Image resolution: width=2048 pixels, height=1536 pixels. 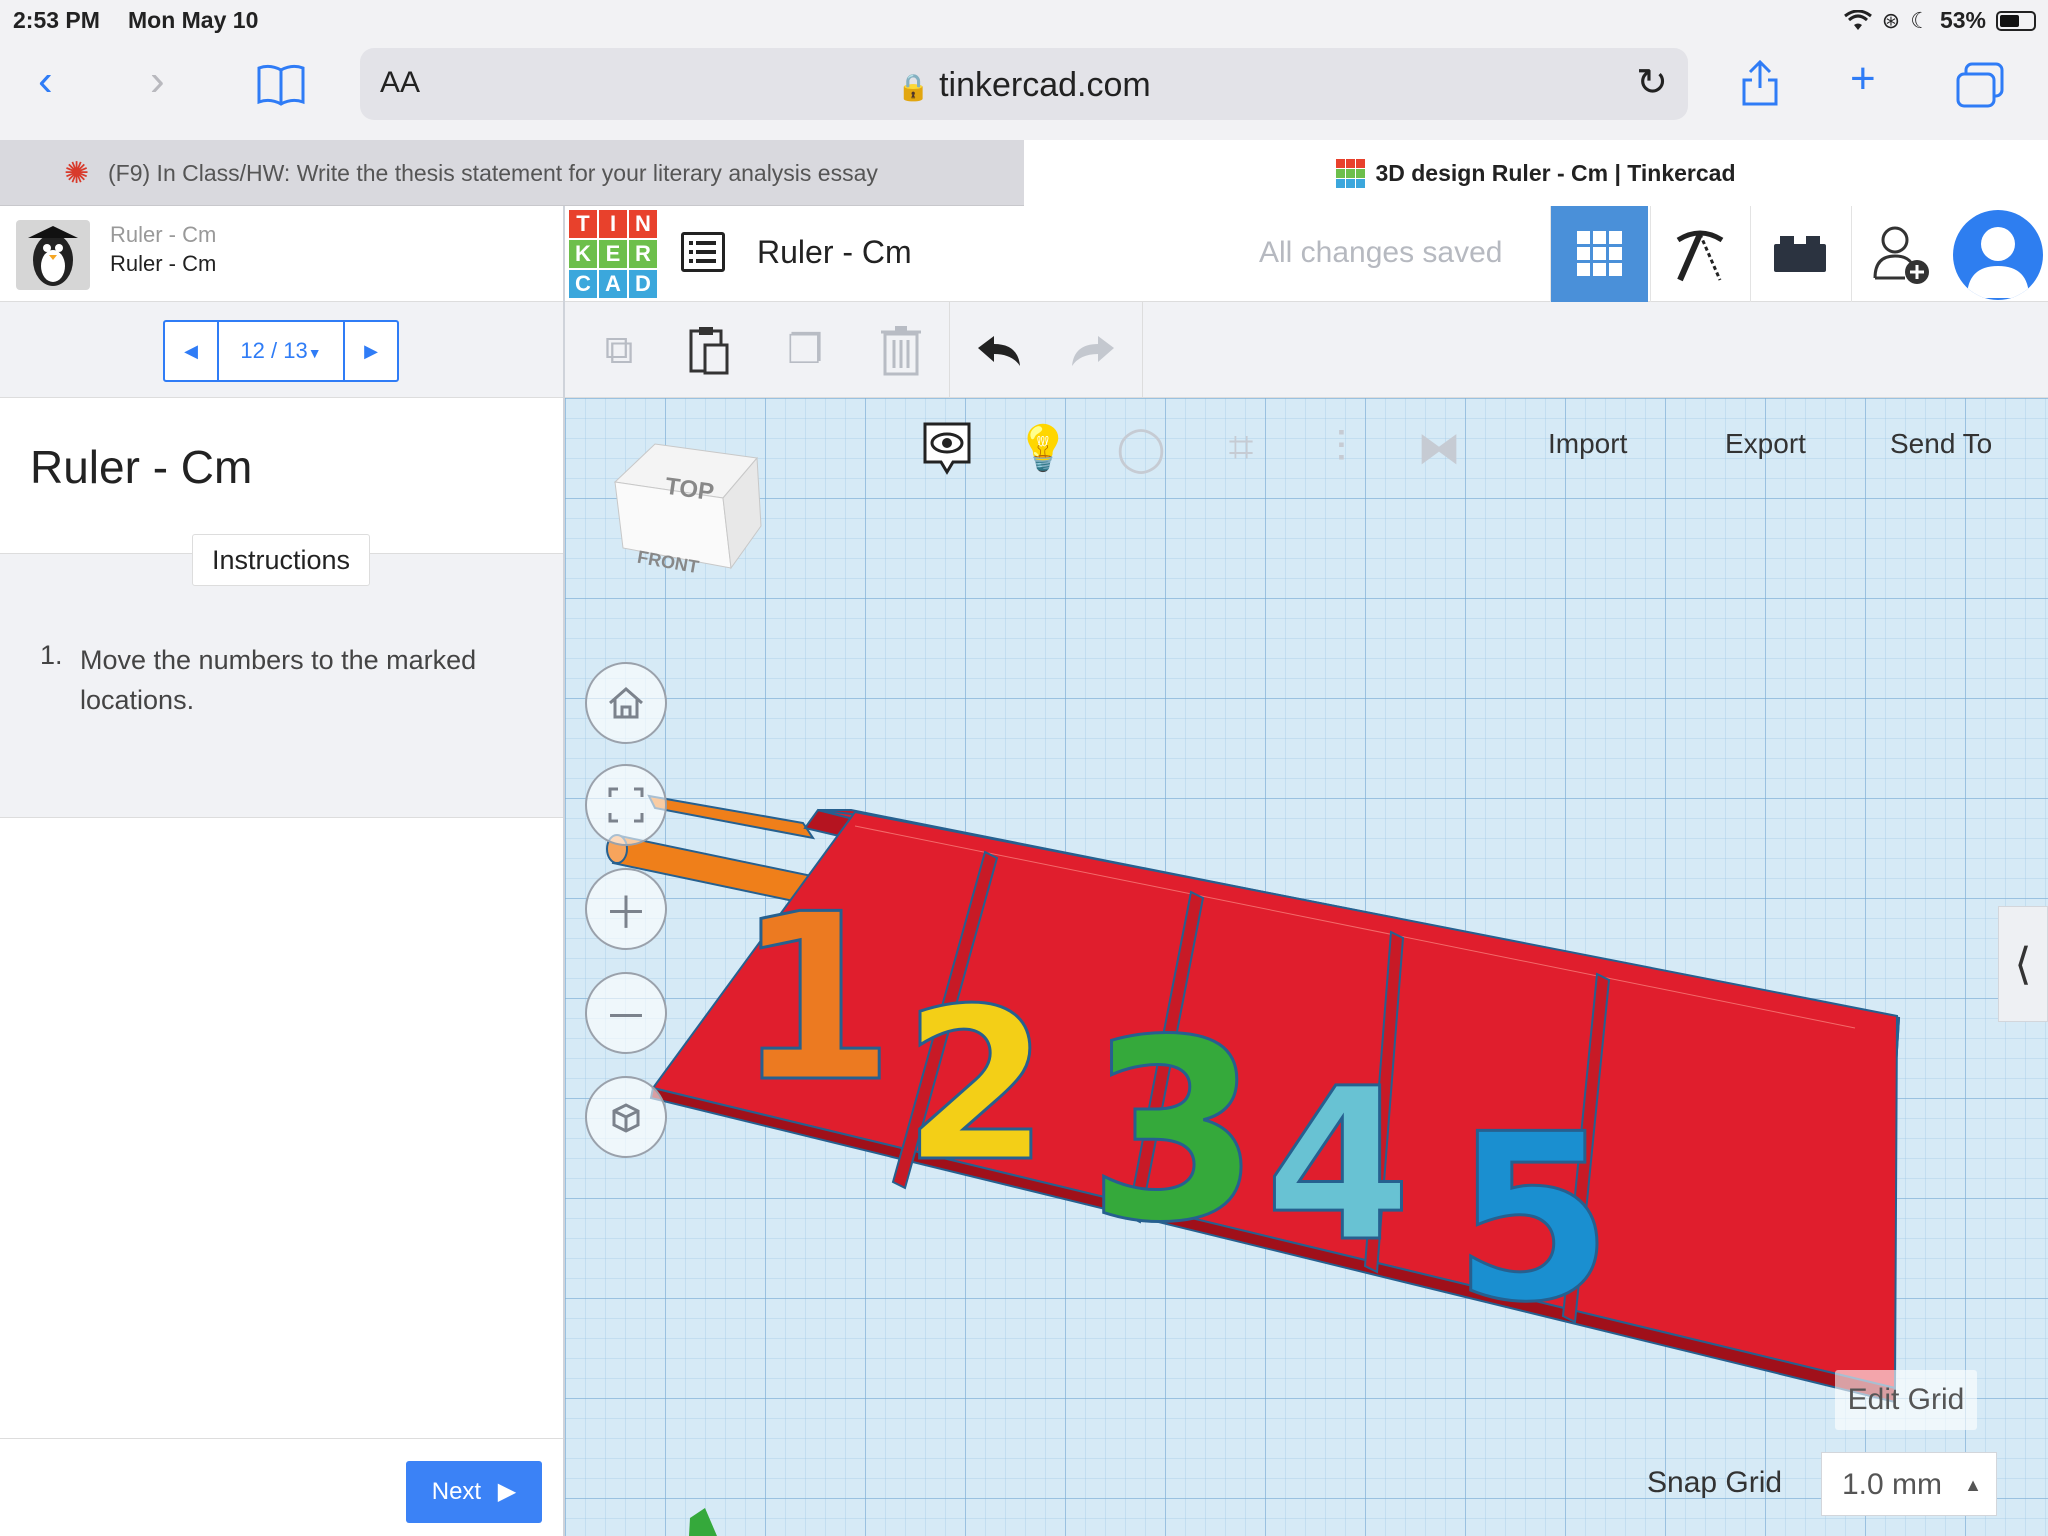 I want to click on number-2-shape: 2, so click(x=976, y=1086).